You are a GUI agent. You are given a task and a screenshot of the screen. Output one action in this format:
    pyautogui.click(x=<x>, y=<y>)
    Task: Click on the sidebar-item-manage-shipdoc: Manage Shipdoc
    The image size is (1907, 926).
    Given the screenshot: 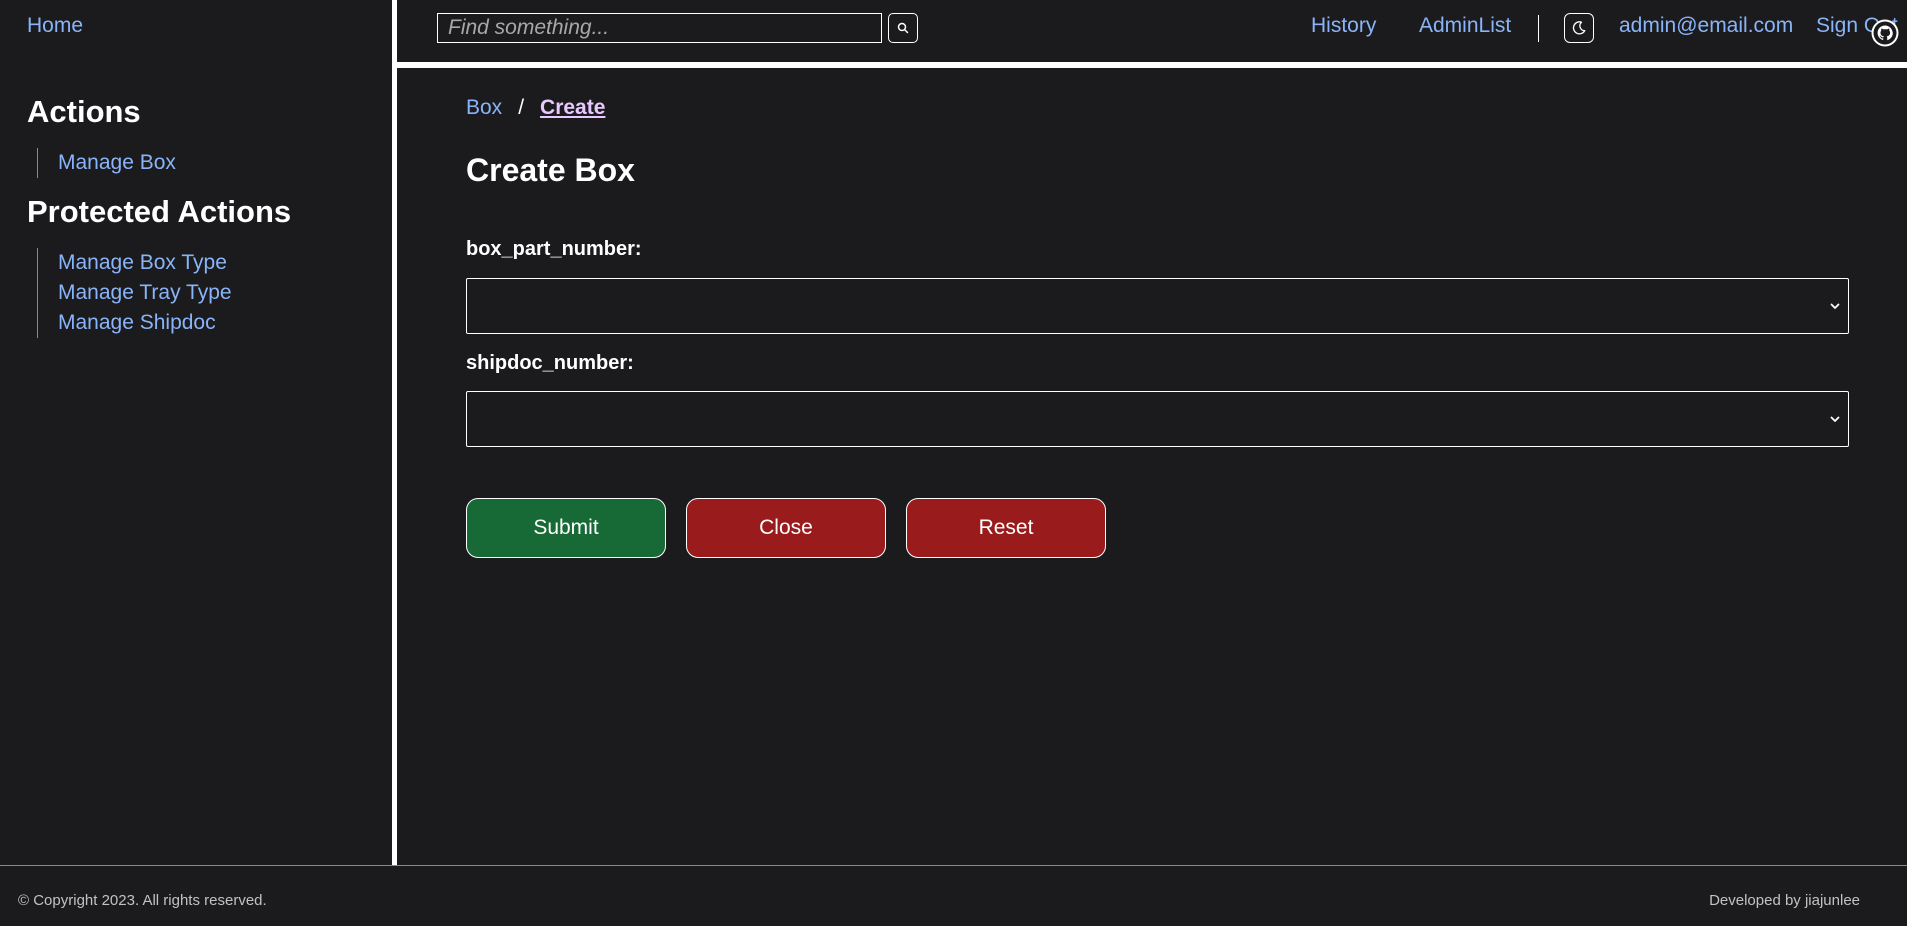 What is the action you would take?
    pyautogui.click(x=145, y=323)
    